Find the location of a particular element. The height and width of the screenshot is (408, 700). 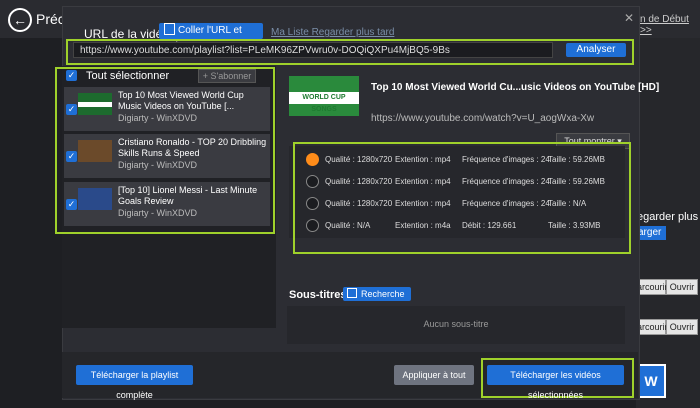

subtitle-search-button: Recherche is located at coordinates (377, 294).